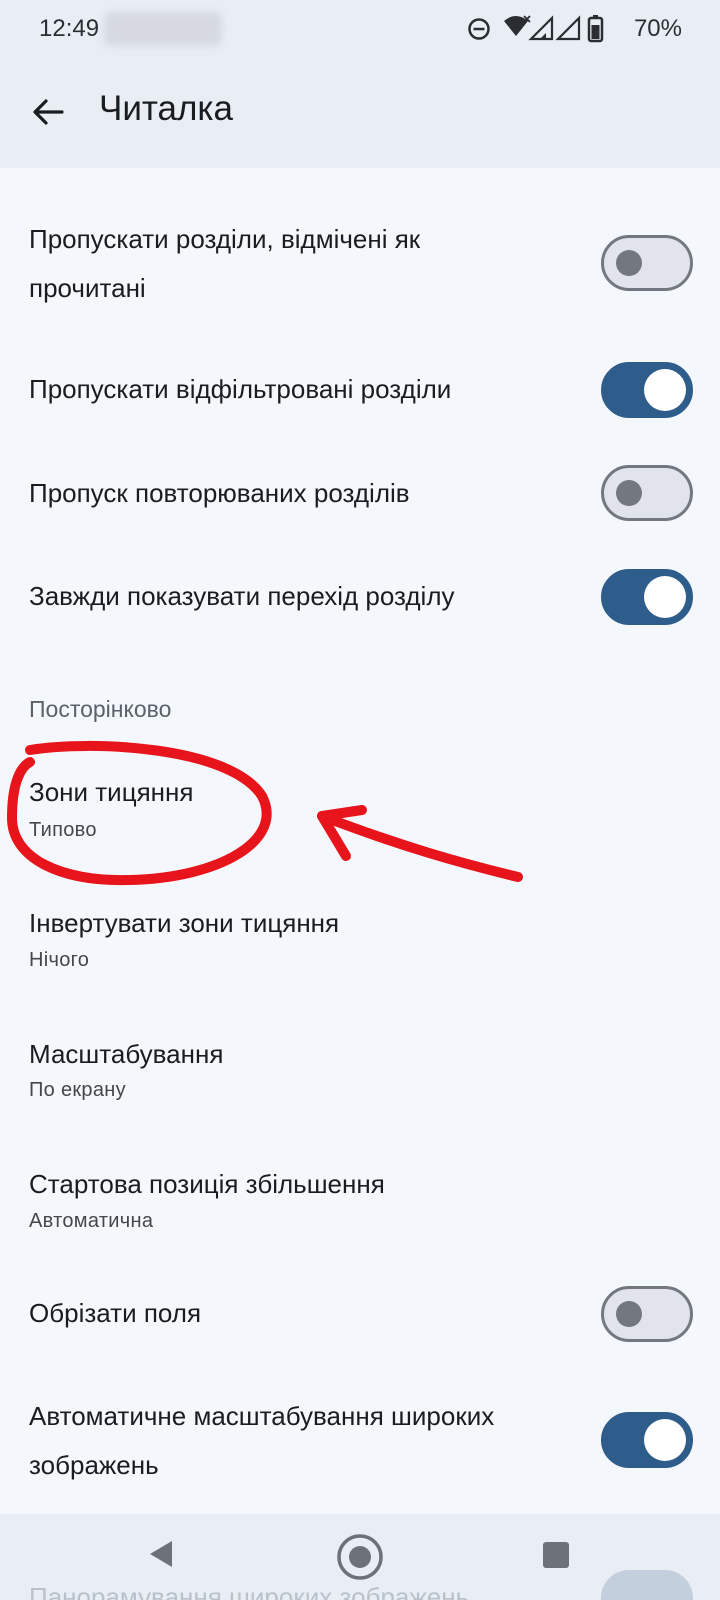 Image resolution: width=720 pixels, height=1600 pixels. I want to click on app-bar: Читалка, so click(360, 113).